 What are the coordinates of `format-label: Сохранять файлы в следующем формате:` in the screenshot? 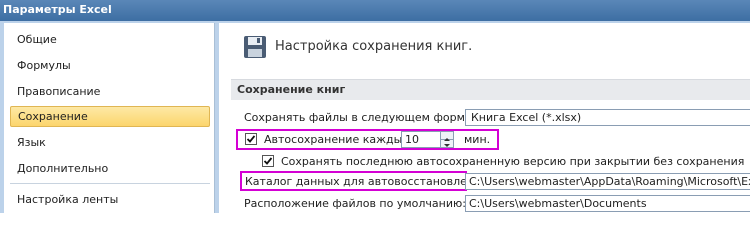 It's located at (366, 117).